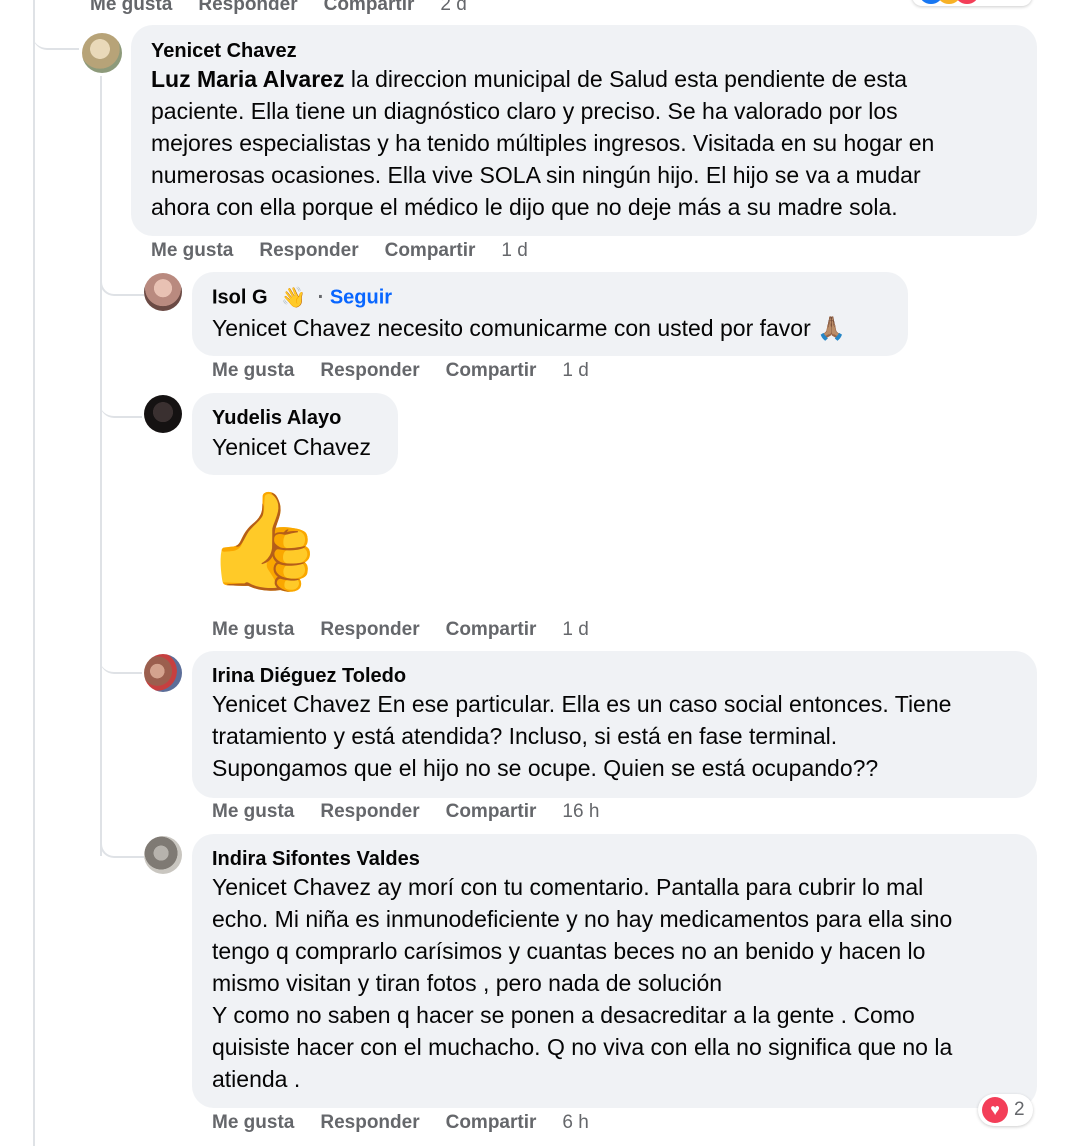  I want to click on love-reaction-icon, so click(967, 2).